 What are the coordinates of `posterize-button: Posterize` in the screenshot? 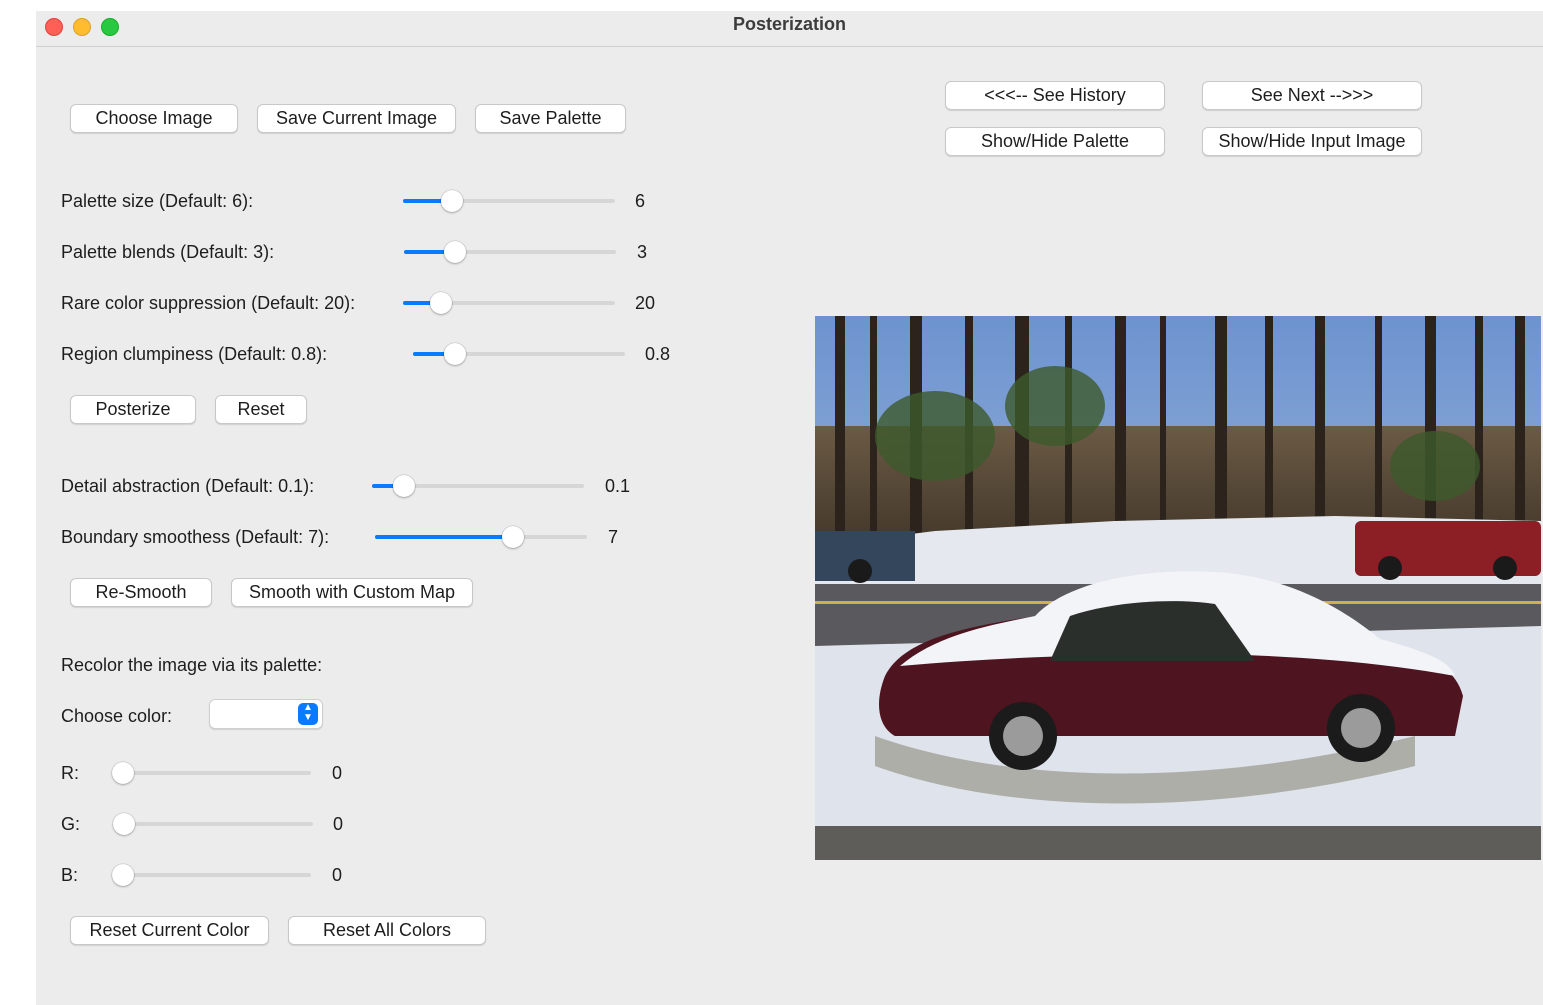 It's located at (133, 409).